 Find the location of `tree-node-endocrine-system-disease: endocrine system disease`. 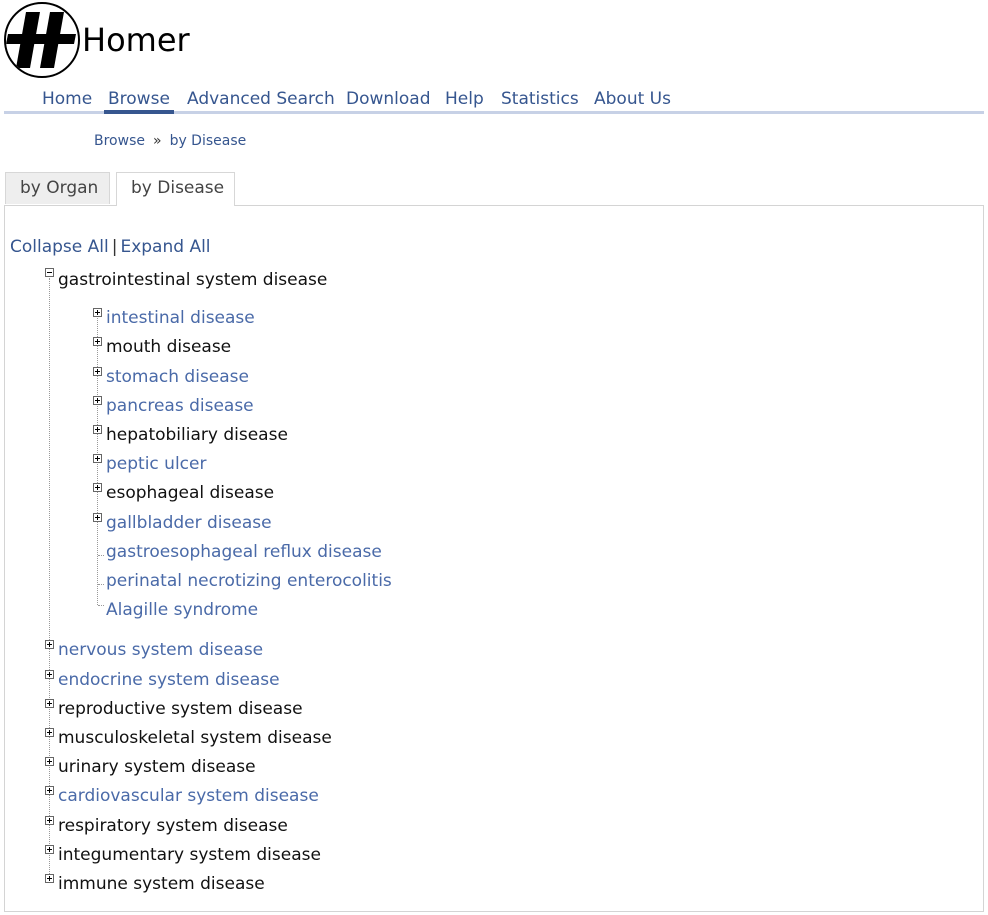

tree-node-endocrine-system-disease: endocrine system disease is located at coordinates (169, 680).